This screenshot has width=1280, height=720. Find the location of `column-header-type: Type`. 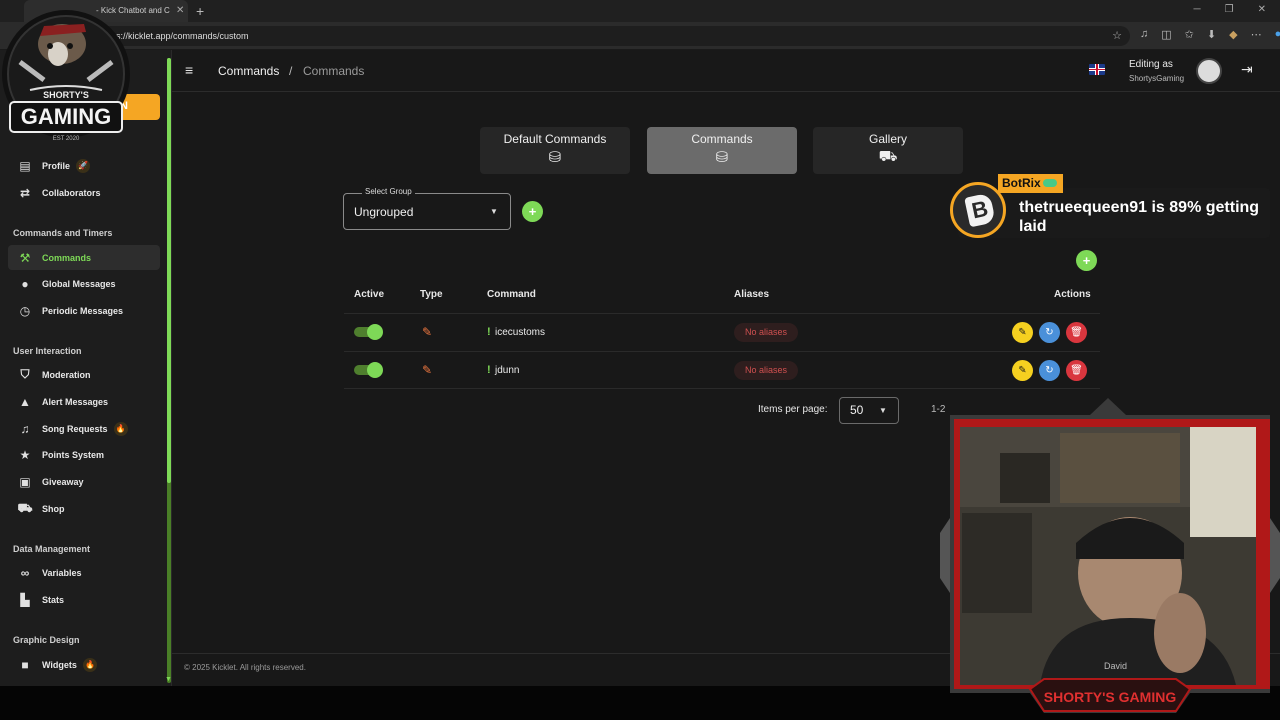

column-header-type: Type is located at coordinates (431, 294).